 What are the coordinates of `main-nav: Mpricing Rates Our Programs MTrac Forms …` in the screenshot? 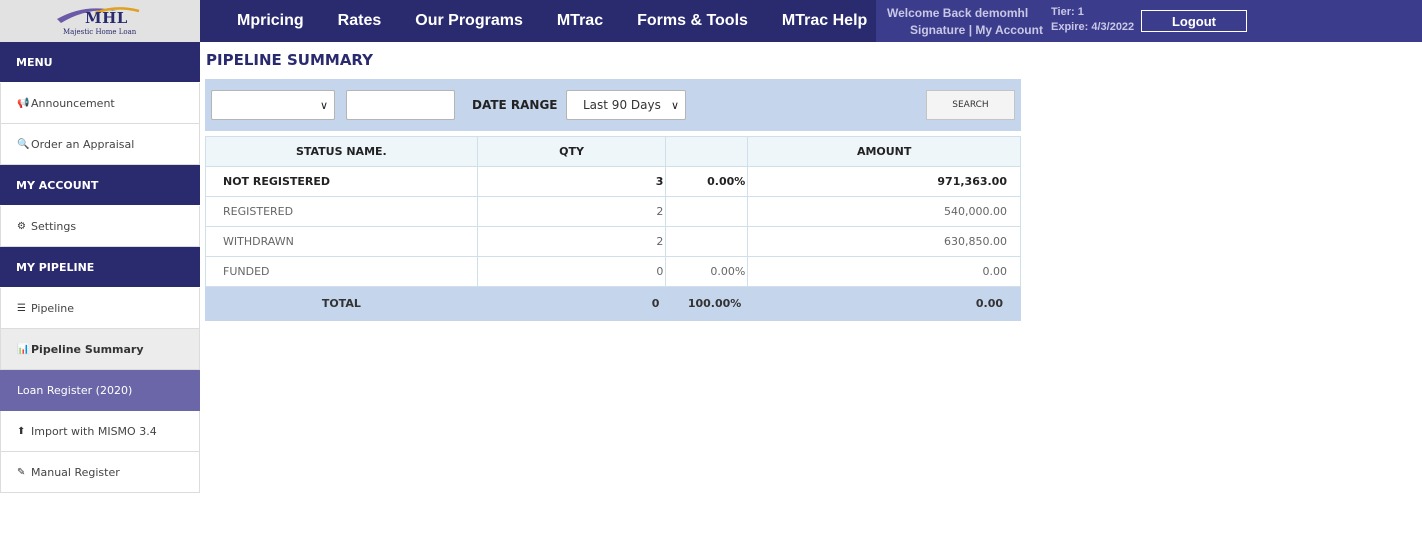 It's located at (552, 21).